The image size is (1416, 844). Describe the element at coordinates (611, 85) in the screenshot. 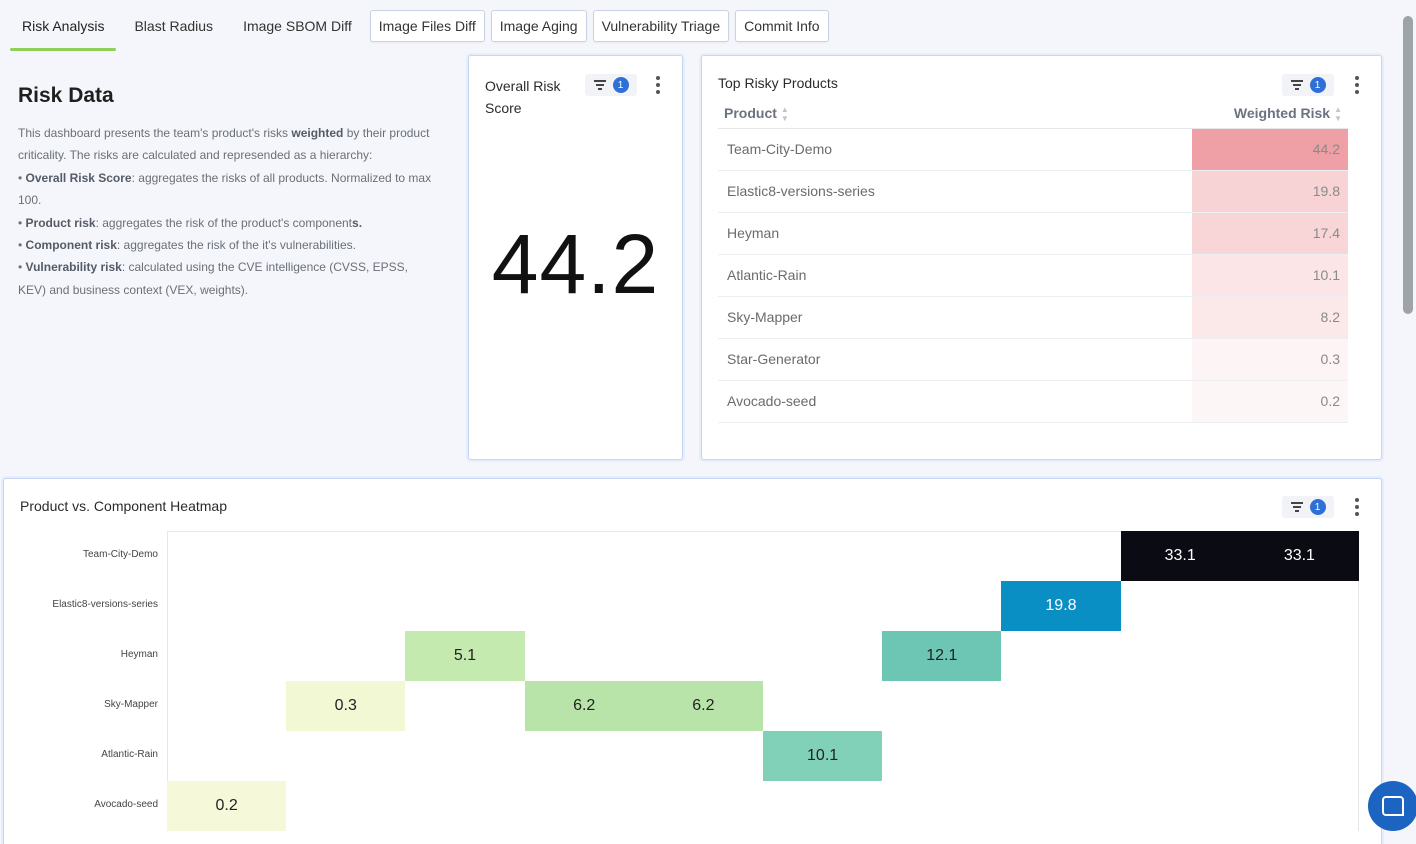

I see `overall-filter-button: 1` at that location.